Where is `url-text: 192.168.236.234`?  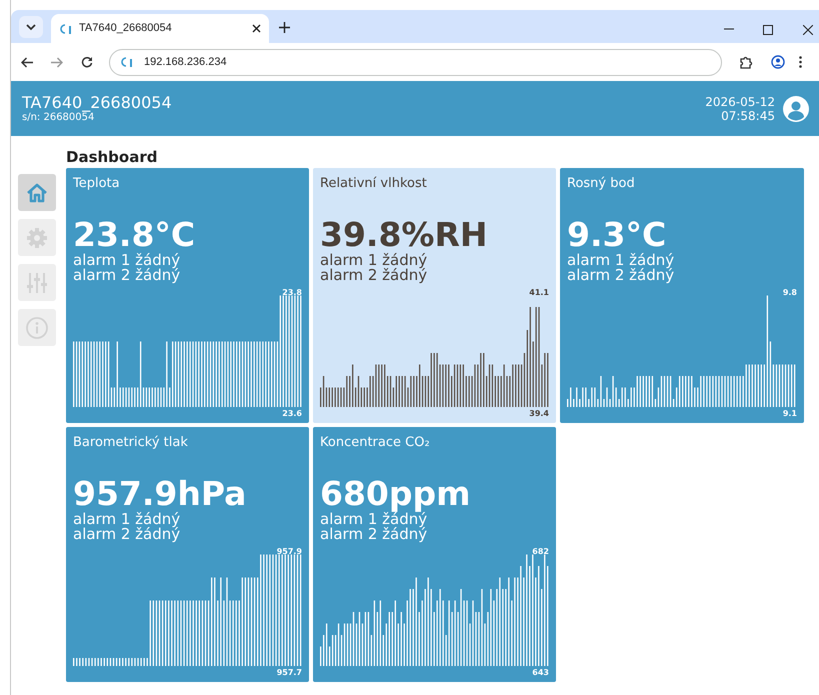
url-text: 192.168.236.234 is located at coordinates (185, 62).